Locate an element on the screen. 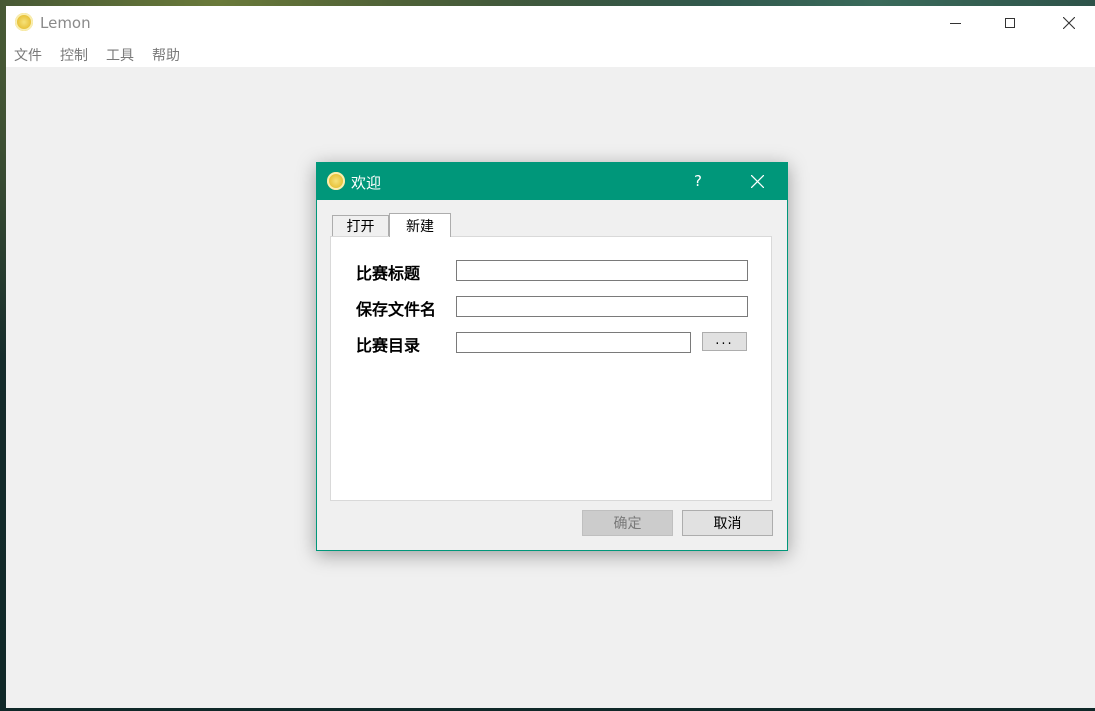 The image size is (1095, 711). dialog-title: 欢迎 is located at coordinates (366, 183).